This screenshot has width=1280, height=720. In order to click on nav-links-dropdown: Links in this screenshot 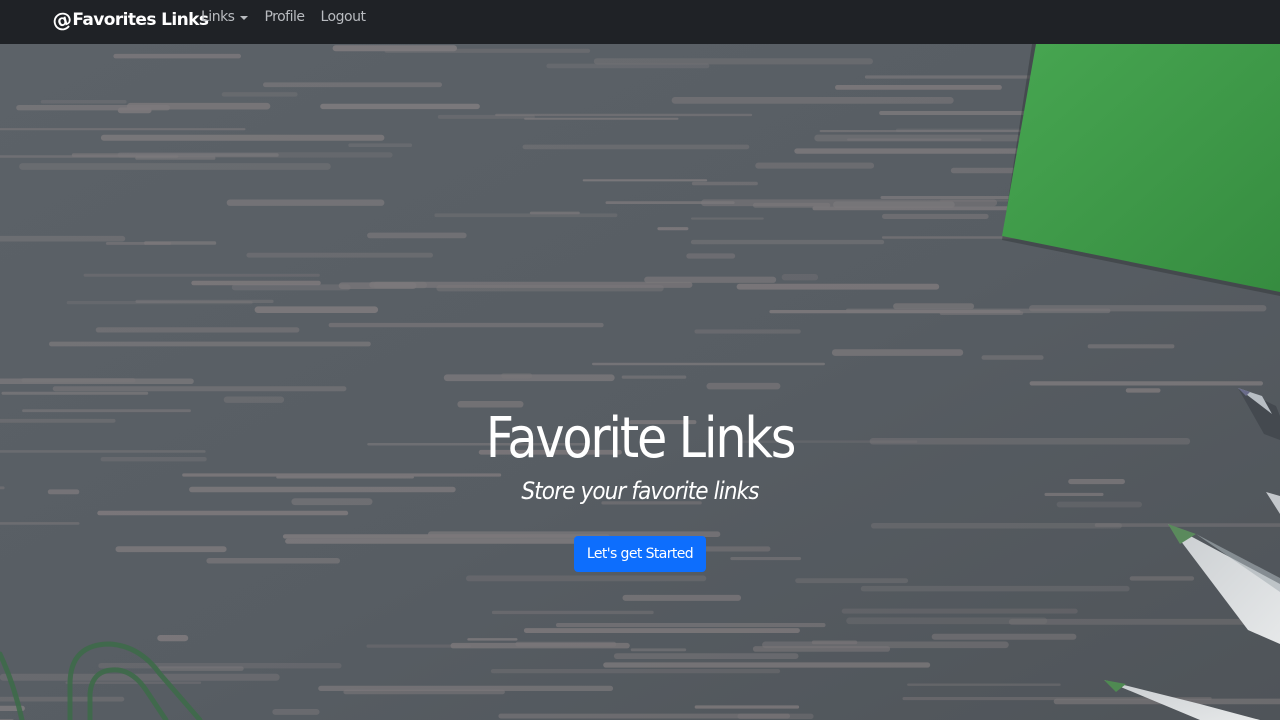, I will do `click(225, 17)`.